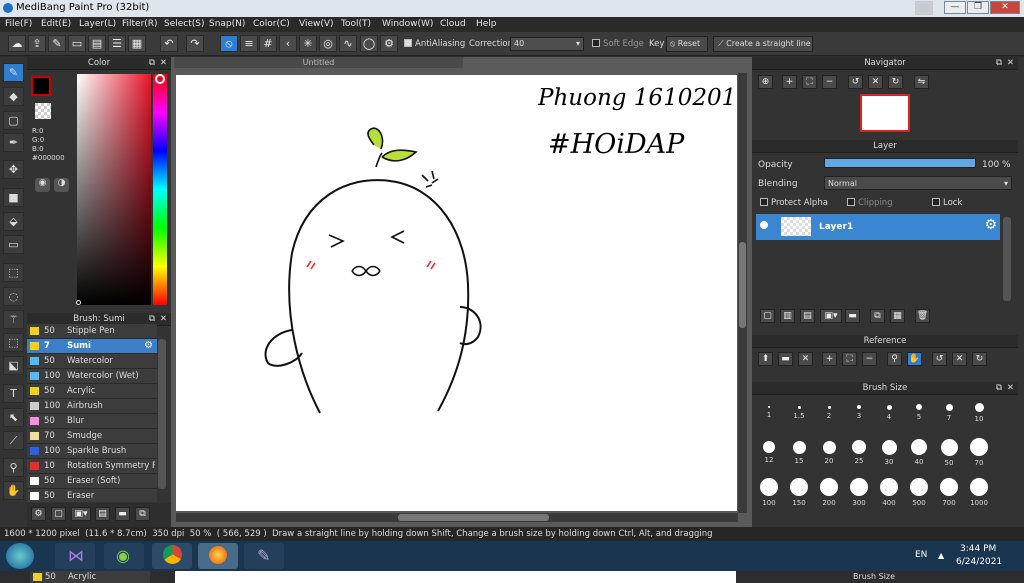  I want to click on brush-size-option: 5, so click(919, 409).